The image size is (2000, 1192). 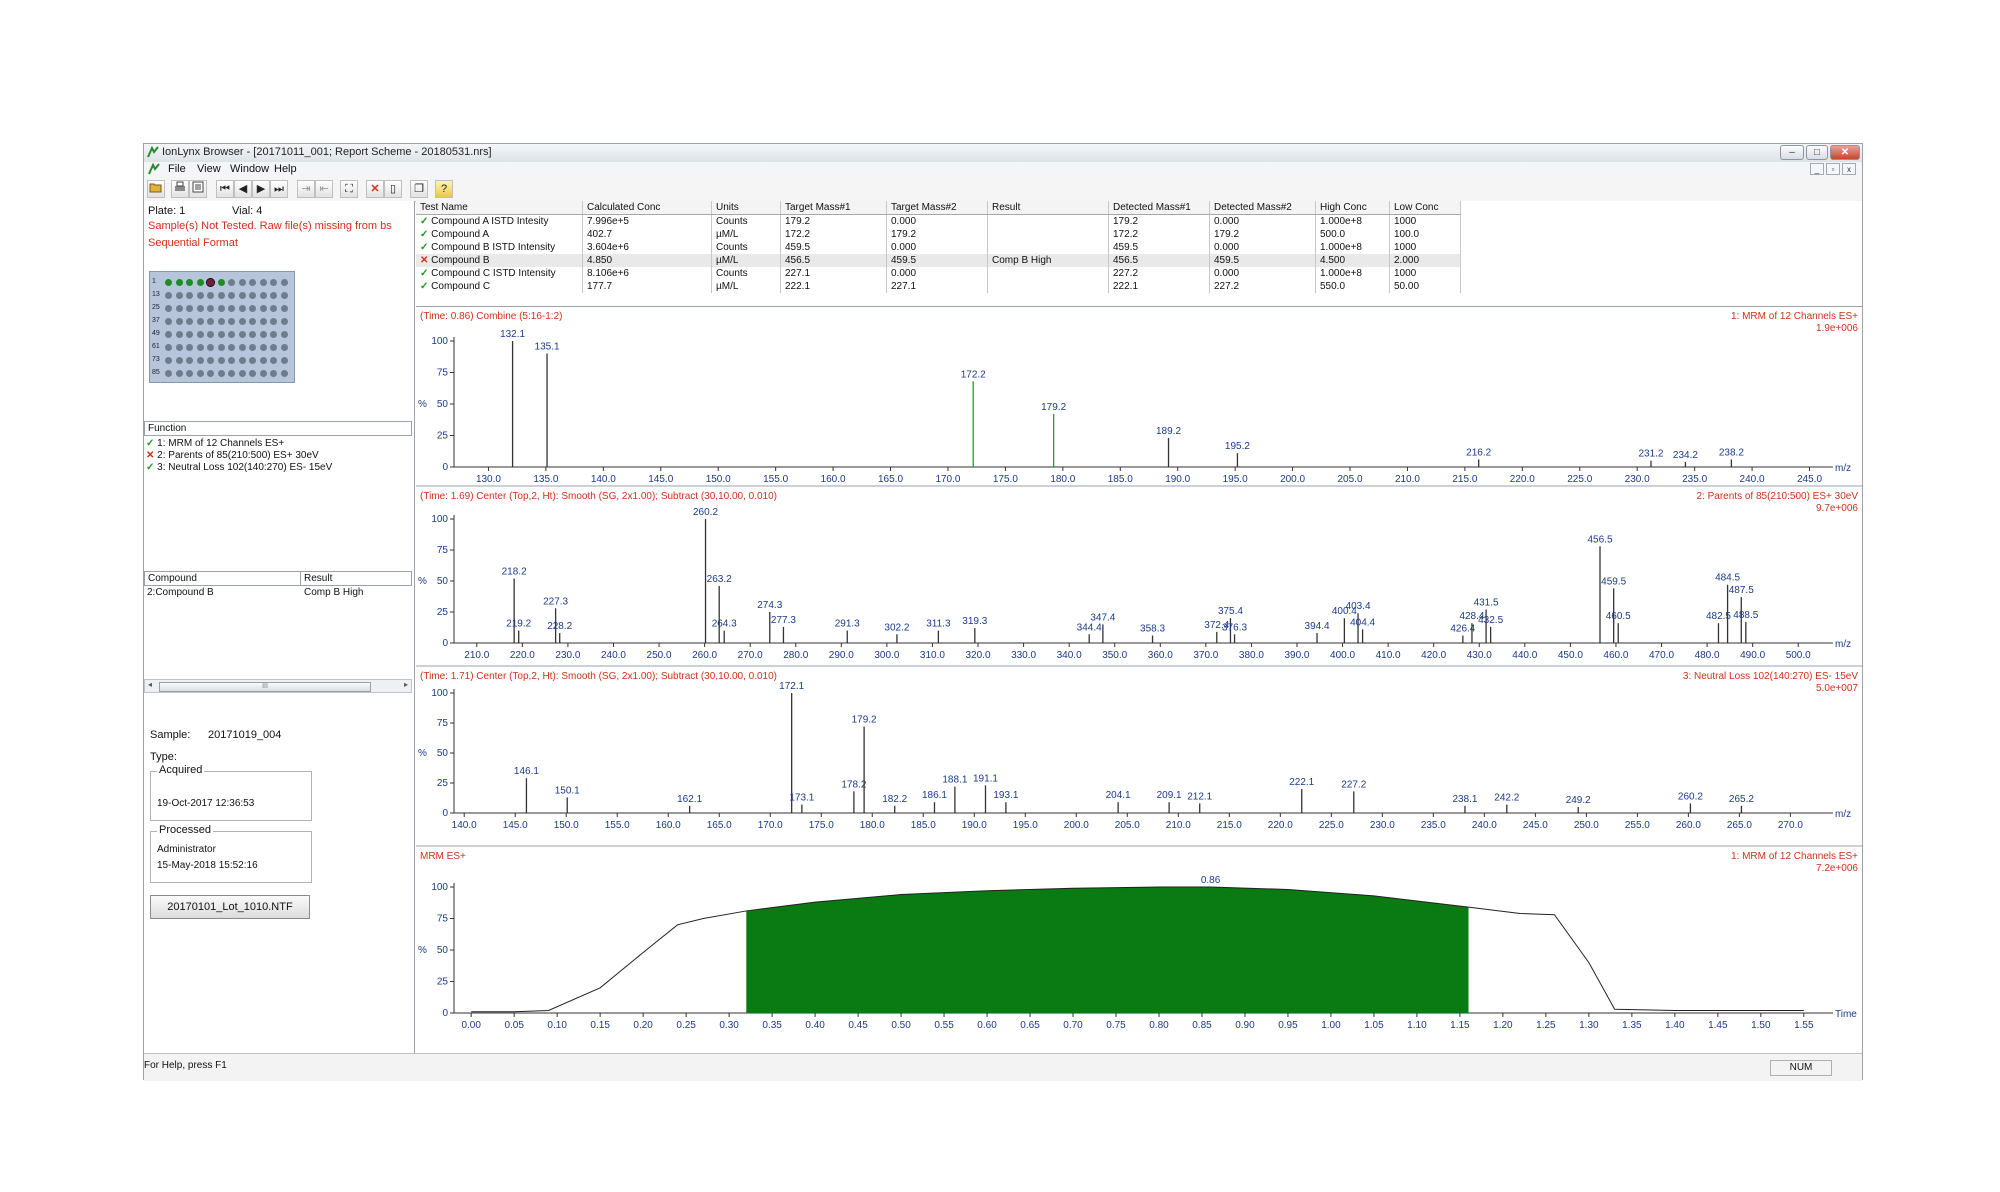 What do you see at coordinates (647, 273) in the screenshot?
I see `table-cell: 8.106e+6` at bounding box center [647, 273].